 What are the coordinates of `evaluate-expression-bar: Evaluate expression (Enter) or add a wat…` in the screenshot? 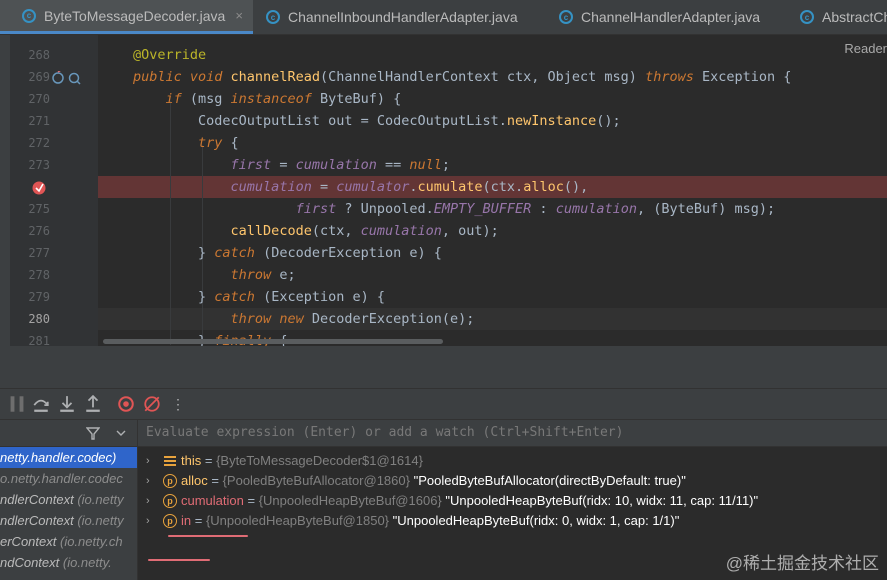 It's located at (512, 433).